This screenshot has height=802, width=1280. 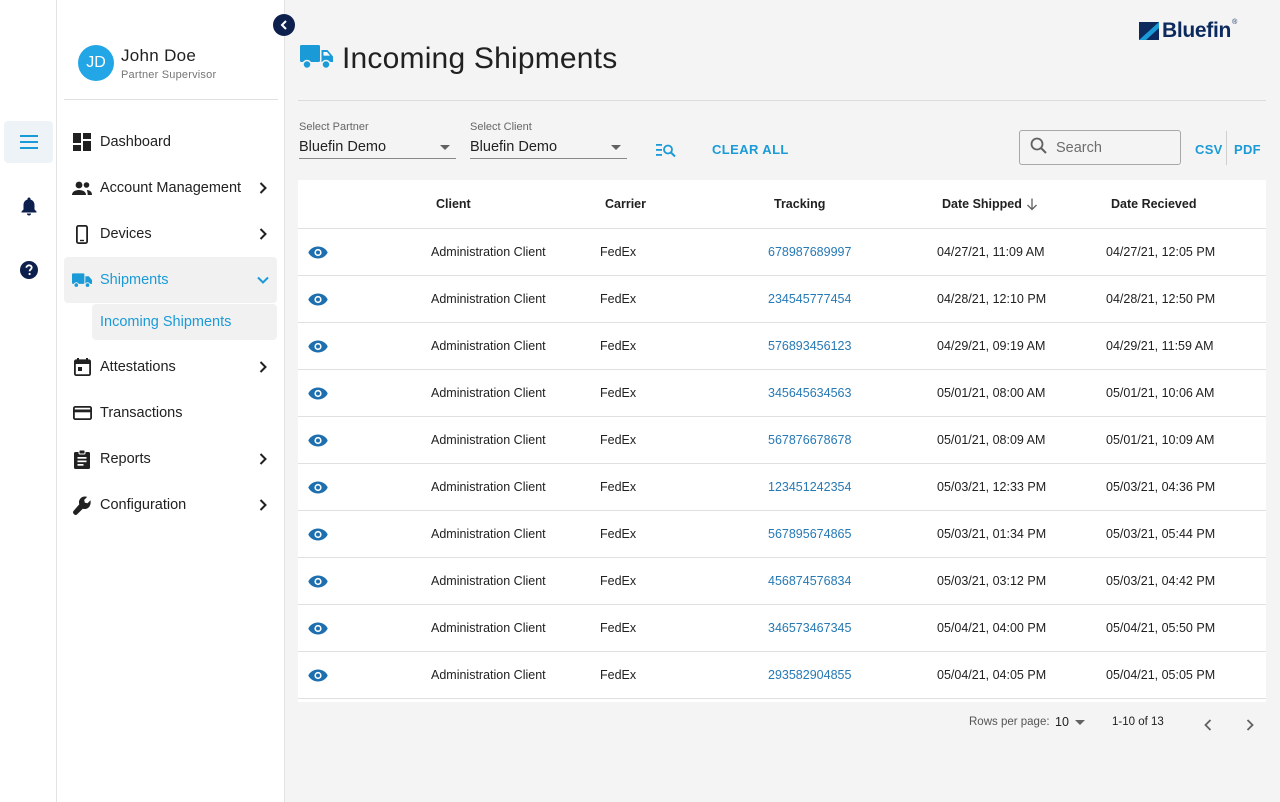 I want to click on chevron-left-icon, so click(x=1208, y=725).